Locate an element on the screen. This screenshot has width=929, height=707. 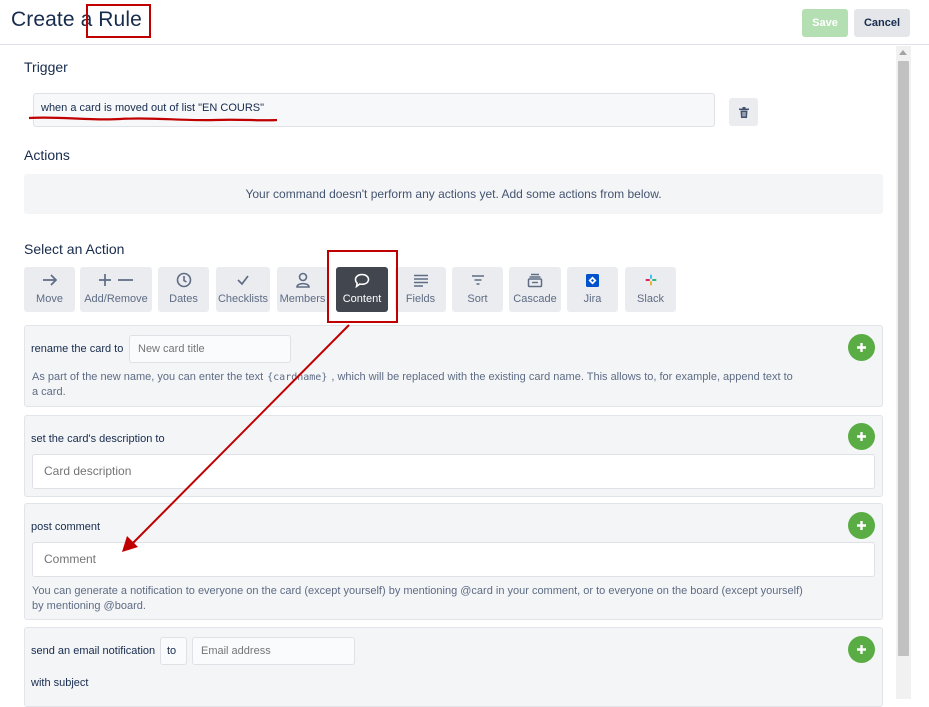
comment-input is located at coordinates (453, 559).